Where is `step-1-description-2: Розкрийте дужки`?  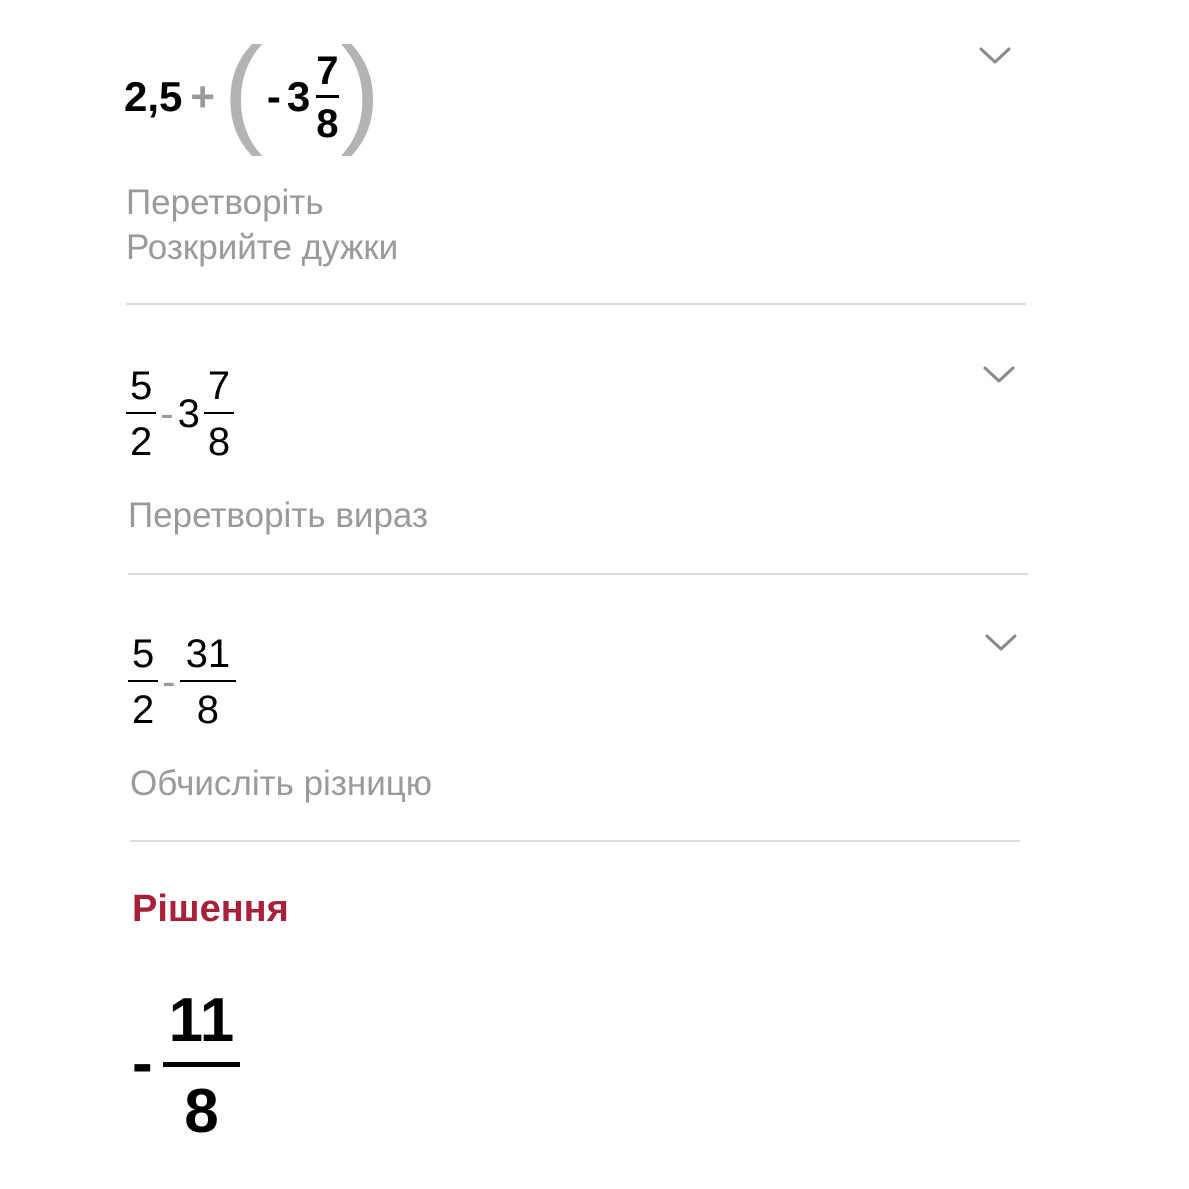
step-1-description-2: Розкрийте дужки is located at coordinates (262, 247).